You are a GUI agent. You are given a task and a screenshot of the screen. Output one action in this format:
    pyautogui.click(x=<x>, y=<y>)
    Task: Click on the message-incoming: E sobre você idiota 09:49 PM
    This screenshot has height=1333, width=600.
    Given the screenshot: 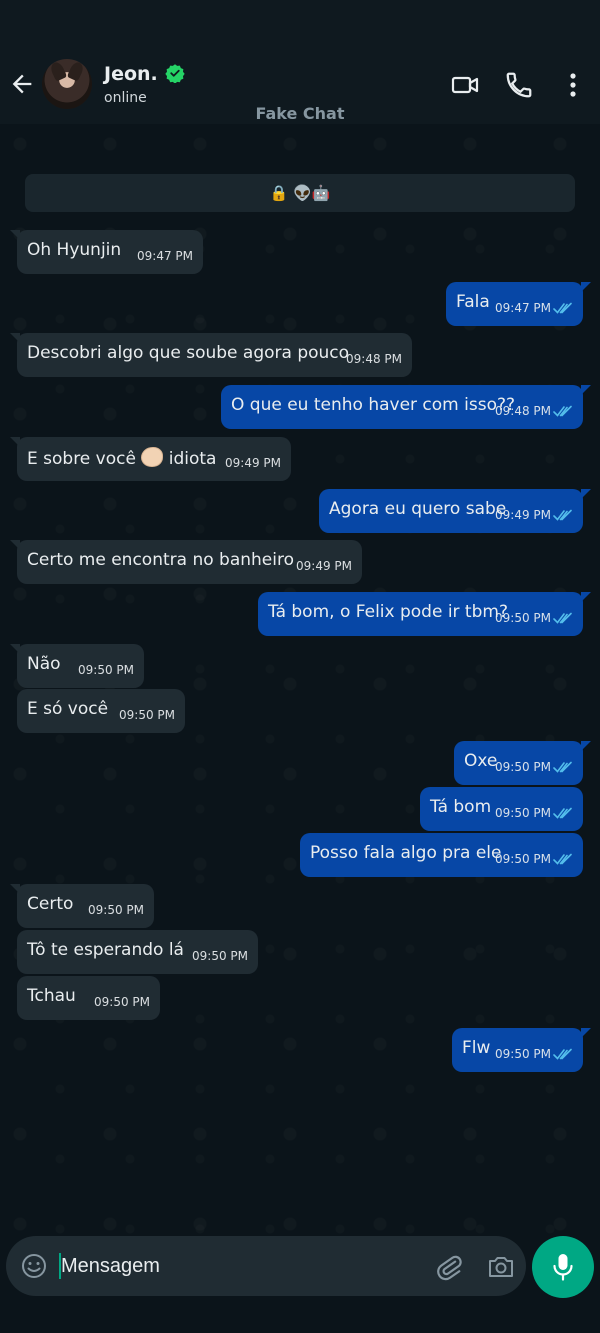 What is the action you would take?
    pyautogui.click(x=150, y=459)
    